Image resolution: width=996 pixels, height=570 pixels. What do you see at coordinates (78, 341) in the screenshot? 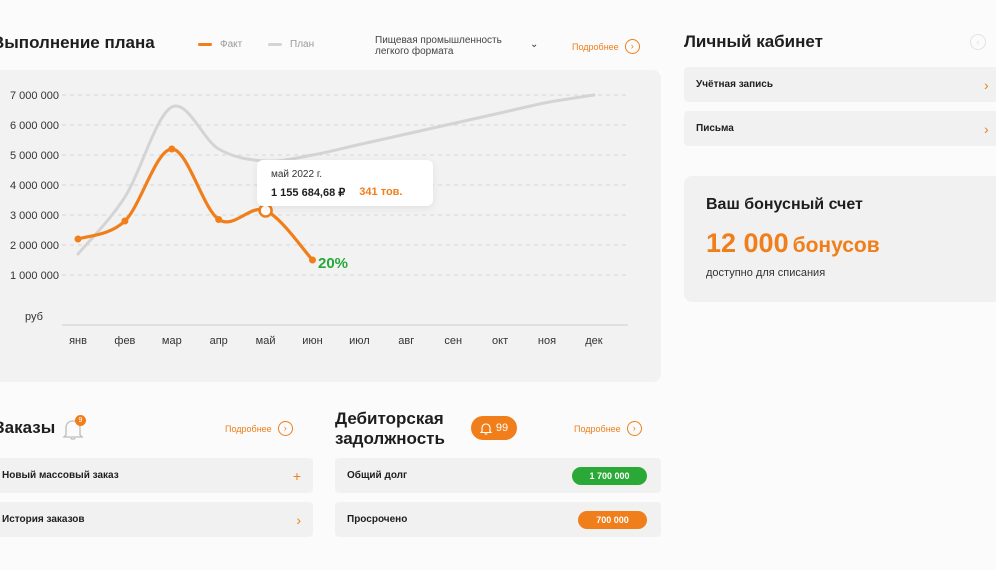
I see `x-tick-label: янв` at bounding box center [78, 341].